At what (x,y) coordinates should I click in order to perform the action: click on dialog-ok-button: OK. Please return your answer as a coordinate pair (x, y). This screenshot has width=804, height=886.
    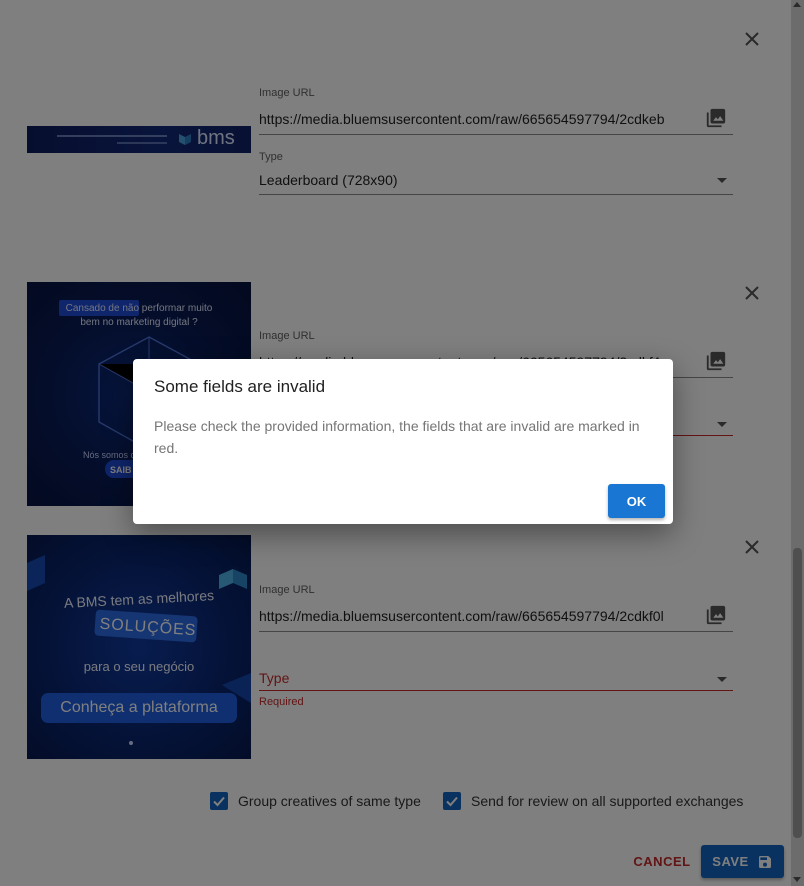
    Looking at the image, I should click on (636, 501).